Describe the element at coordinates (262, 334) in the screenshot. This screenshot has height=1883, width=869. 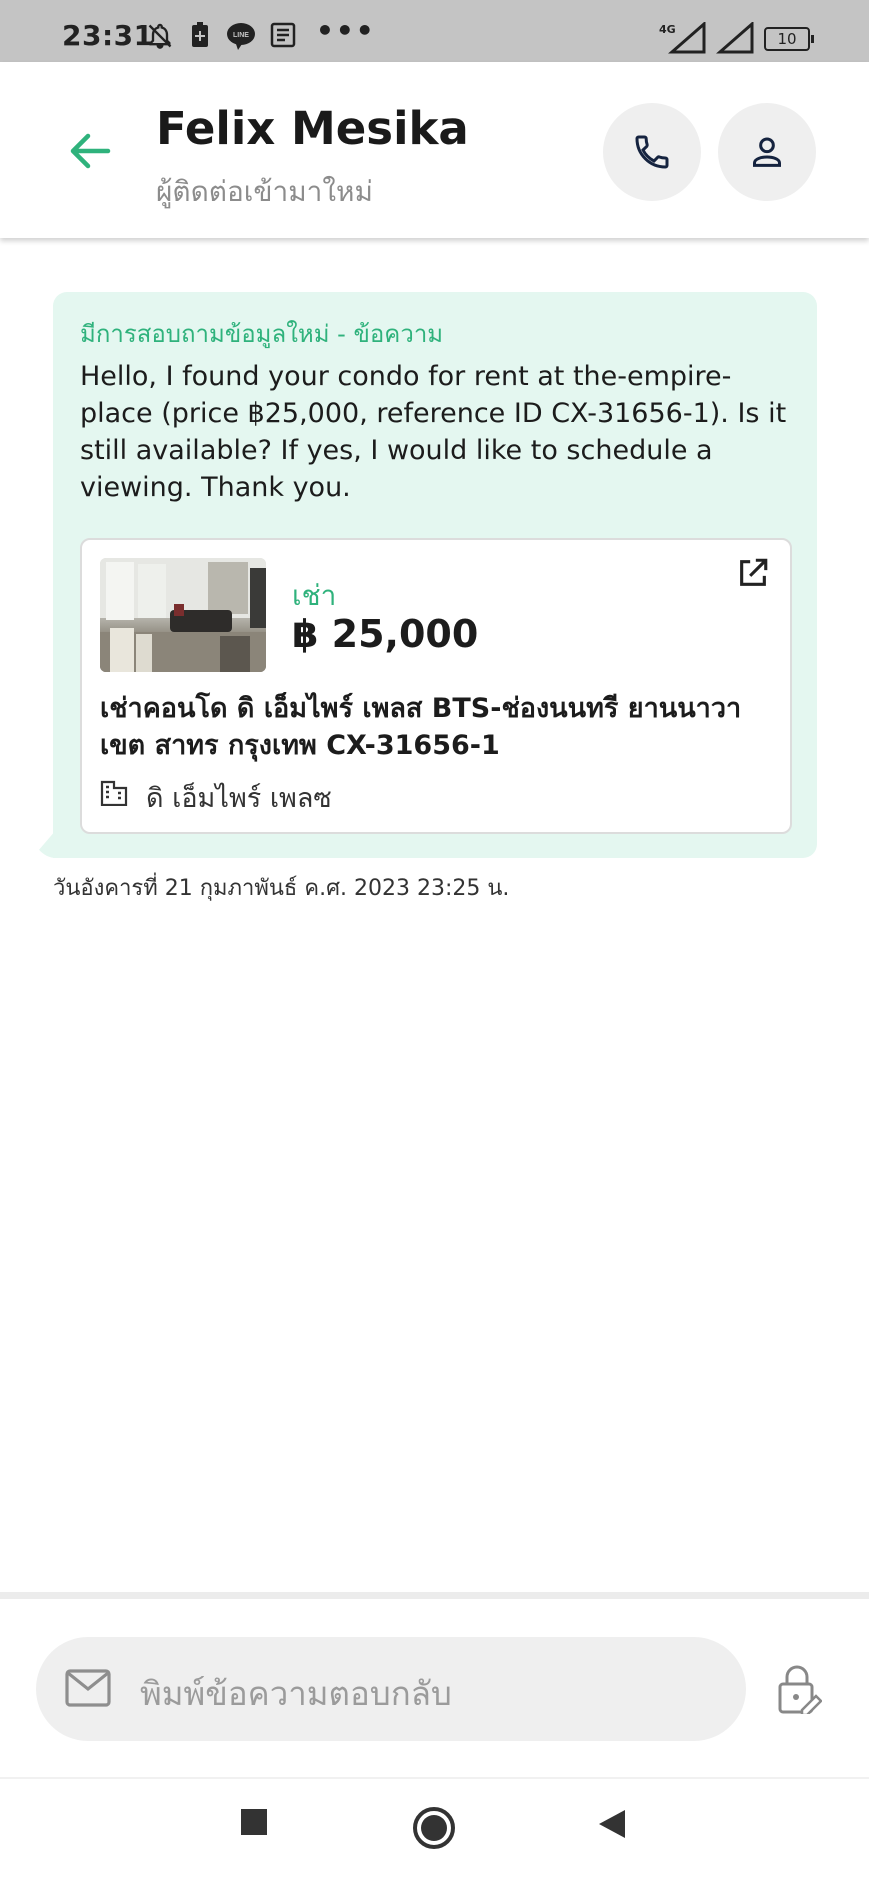
I see `message-tag: มีการสอบถามข้อมูลใหม่ - ข้อความ` at that location.